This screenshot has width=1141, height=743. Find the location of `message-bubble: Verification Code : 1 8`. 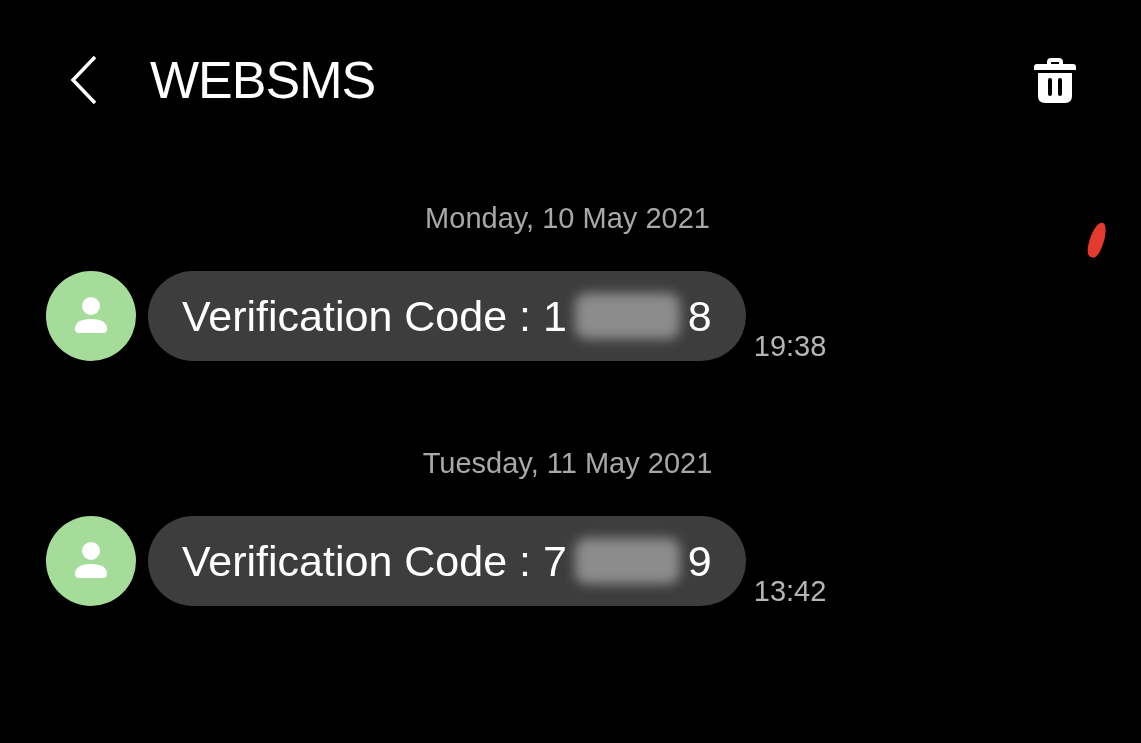

message-bubble: Verification Code : 1 8 is located at coordinates (447, 316).